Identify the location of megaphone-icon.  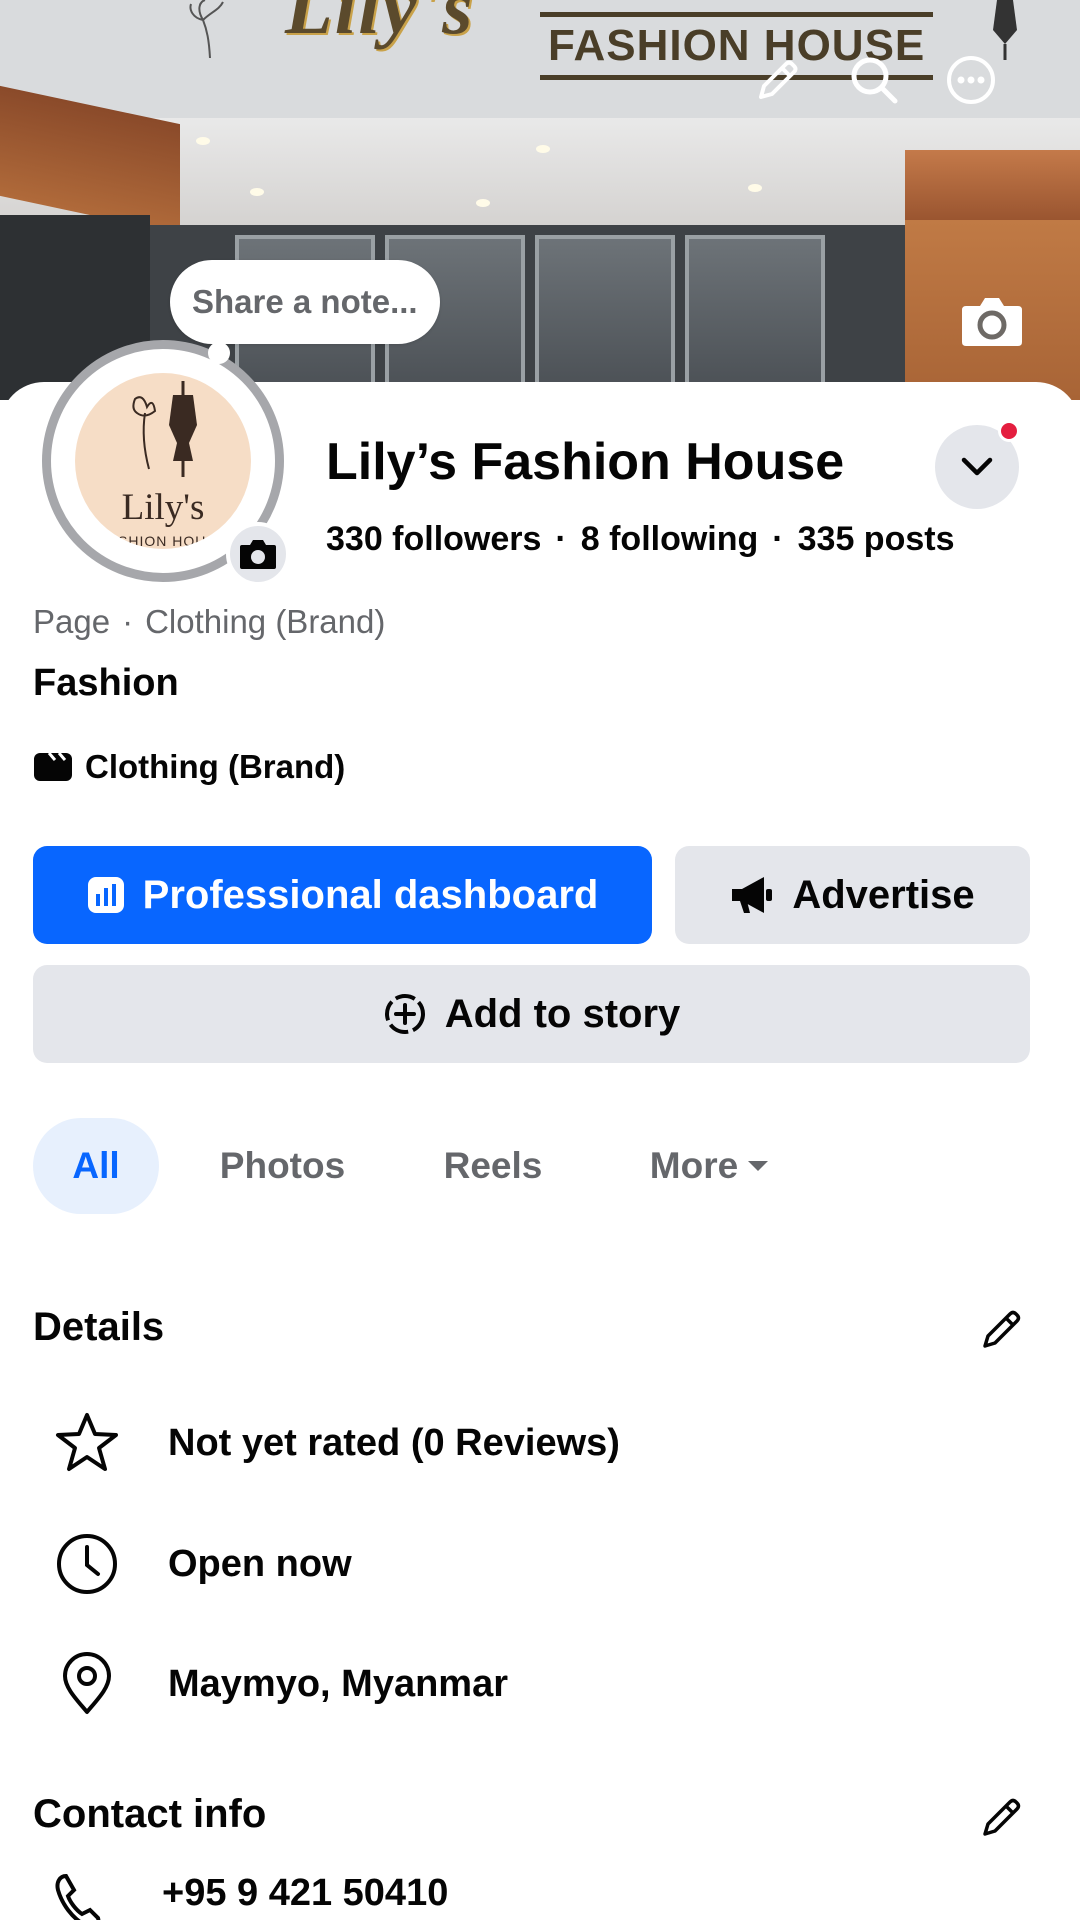
(752, 895).